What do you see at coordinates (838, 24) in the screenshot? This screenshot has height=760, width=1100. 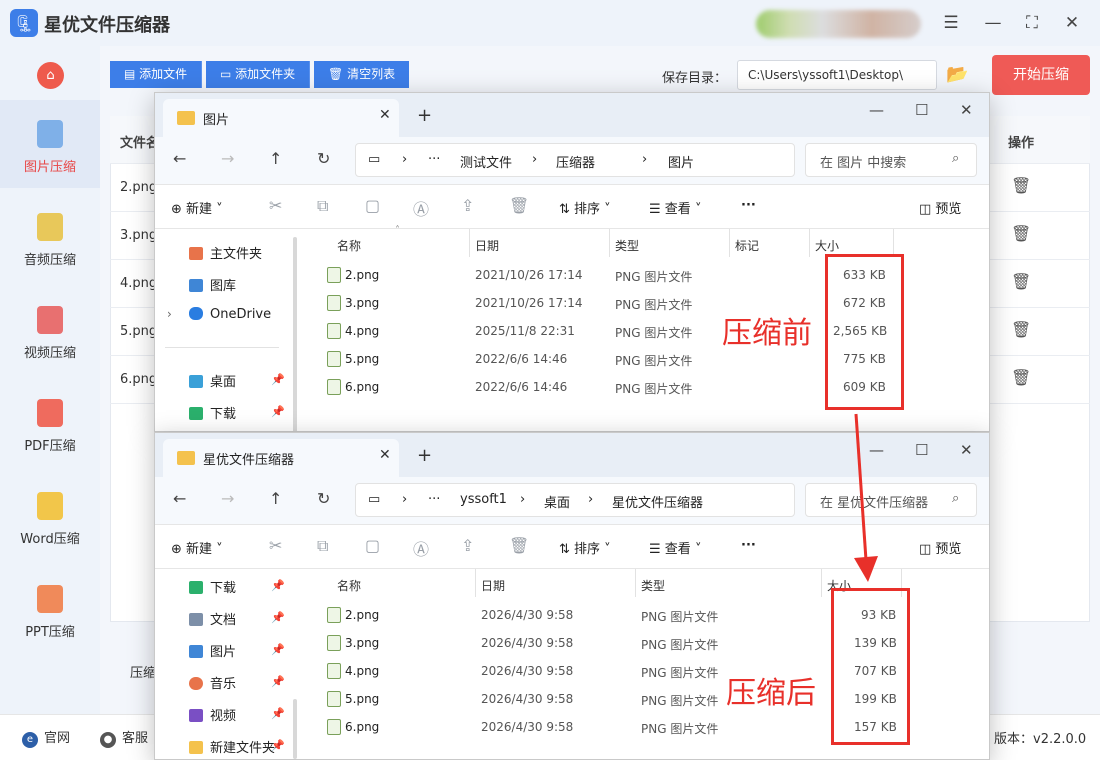 I see `user-avatar` at bounding box center [838, 24].